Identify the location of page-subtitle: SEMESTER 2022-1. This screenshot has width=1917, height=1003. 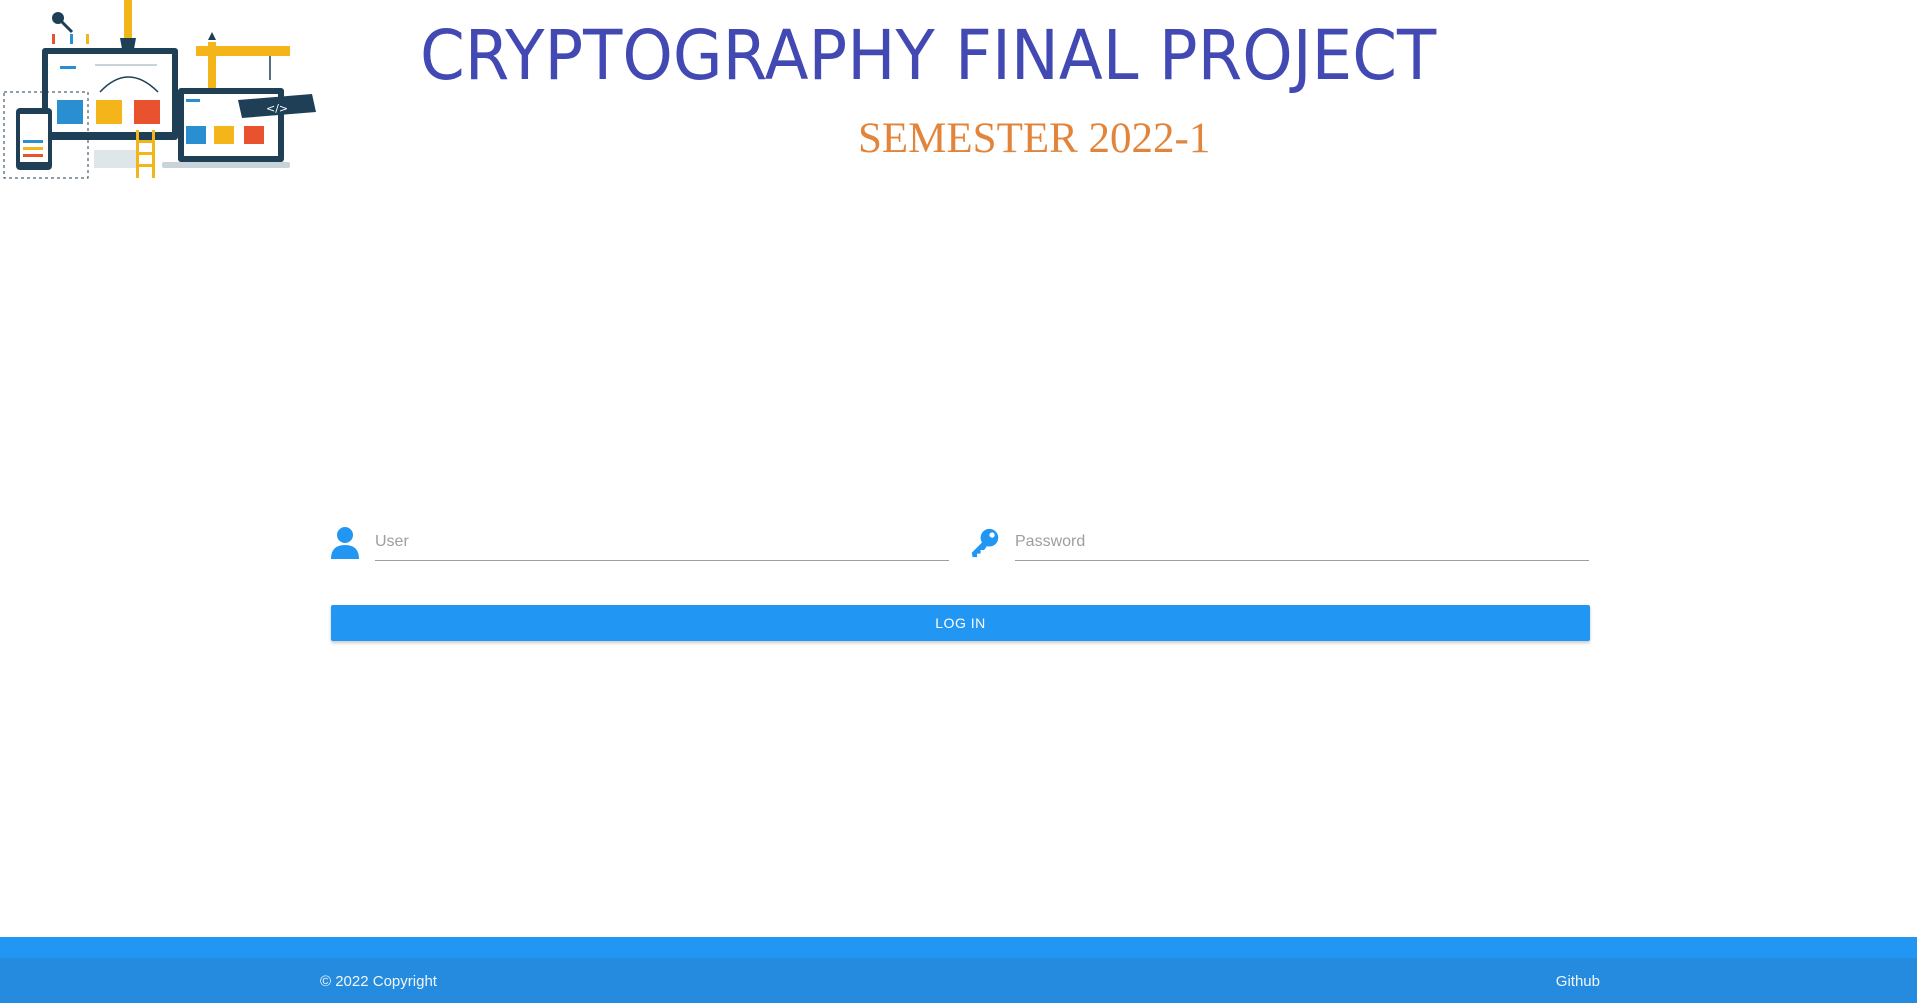
(1034, 138).